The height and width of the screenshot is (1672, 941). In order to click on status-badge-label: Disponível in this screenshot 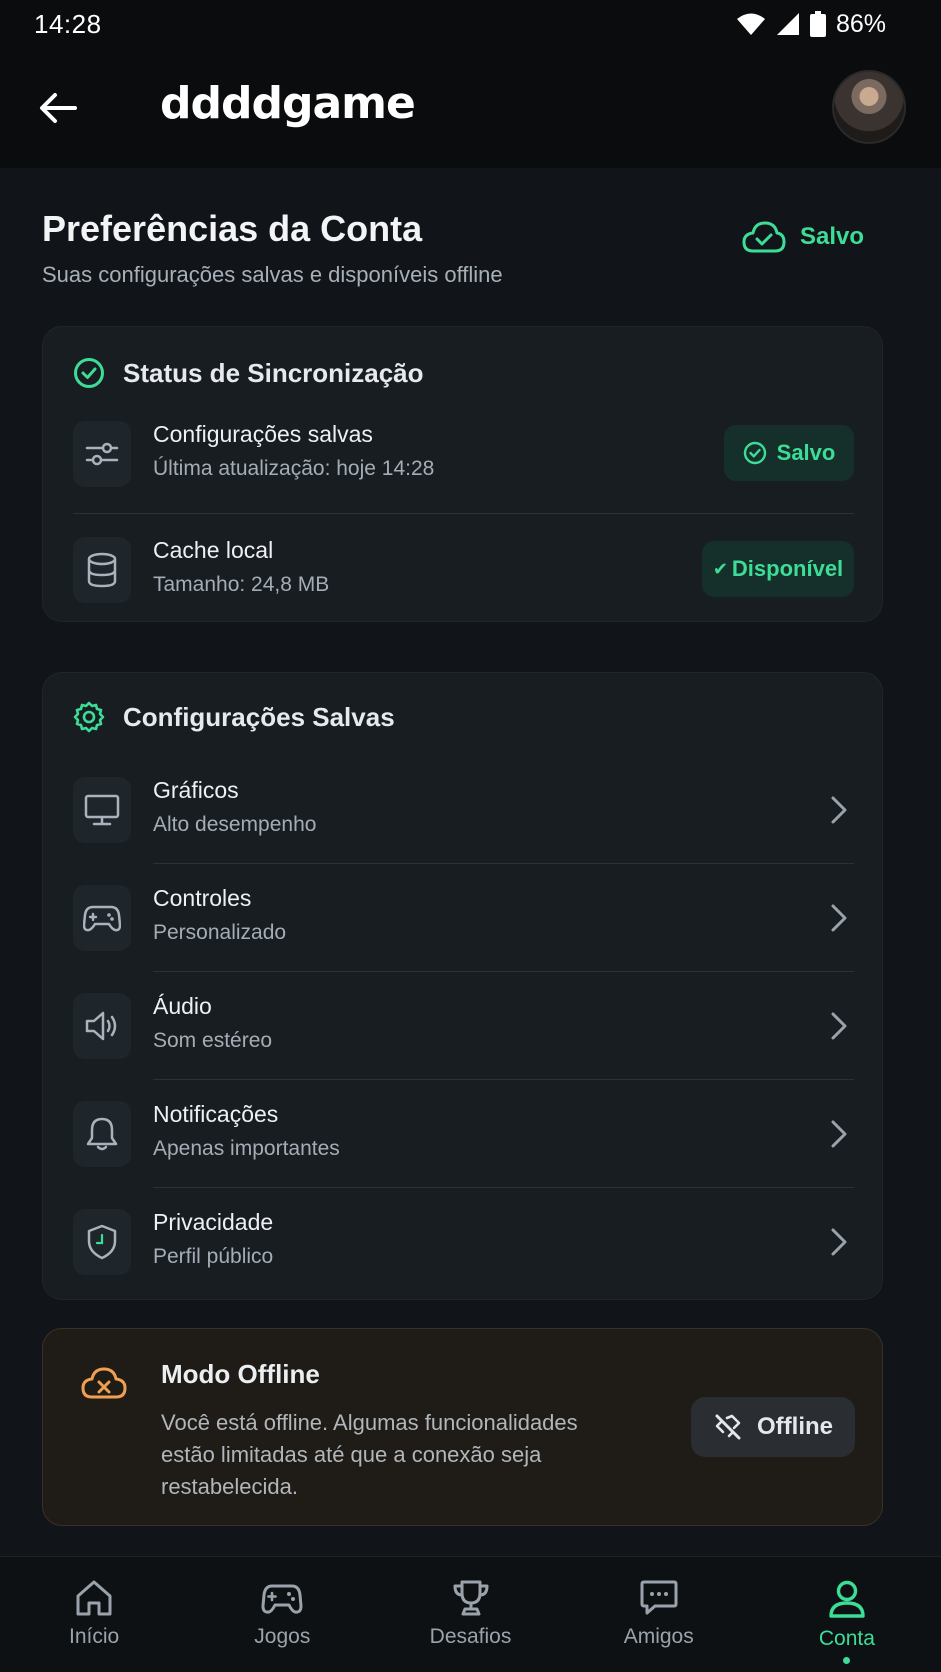, I will do `click(787, 568)`.